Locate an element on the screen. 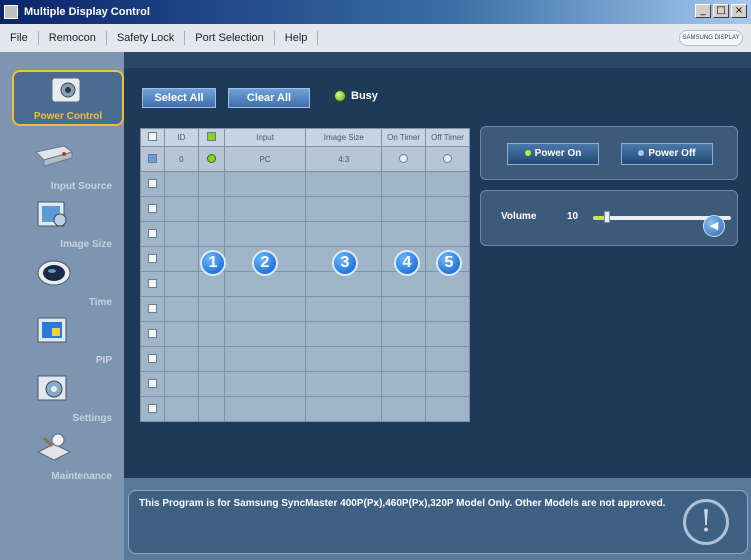 This screenshot has width=751, height=560. sidebar-item-time: Time is located at coordinates (65, 282).